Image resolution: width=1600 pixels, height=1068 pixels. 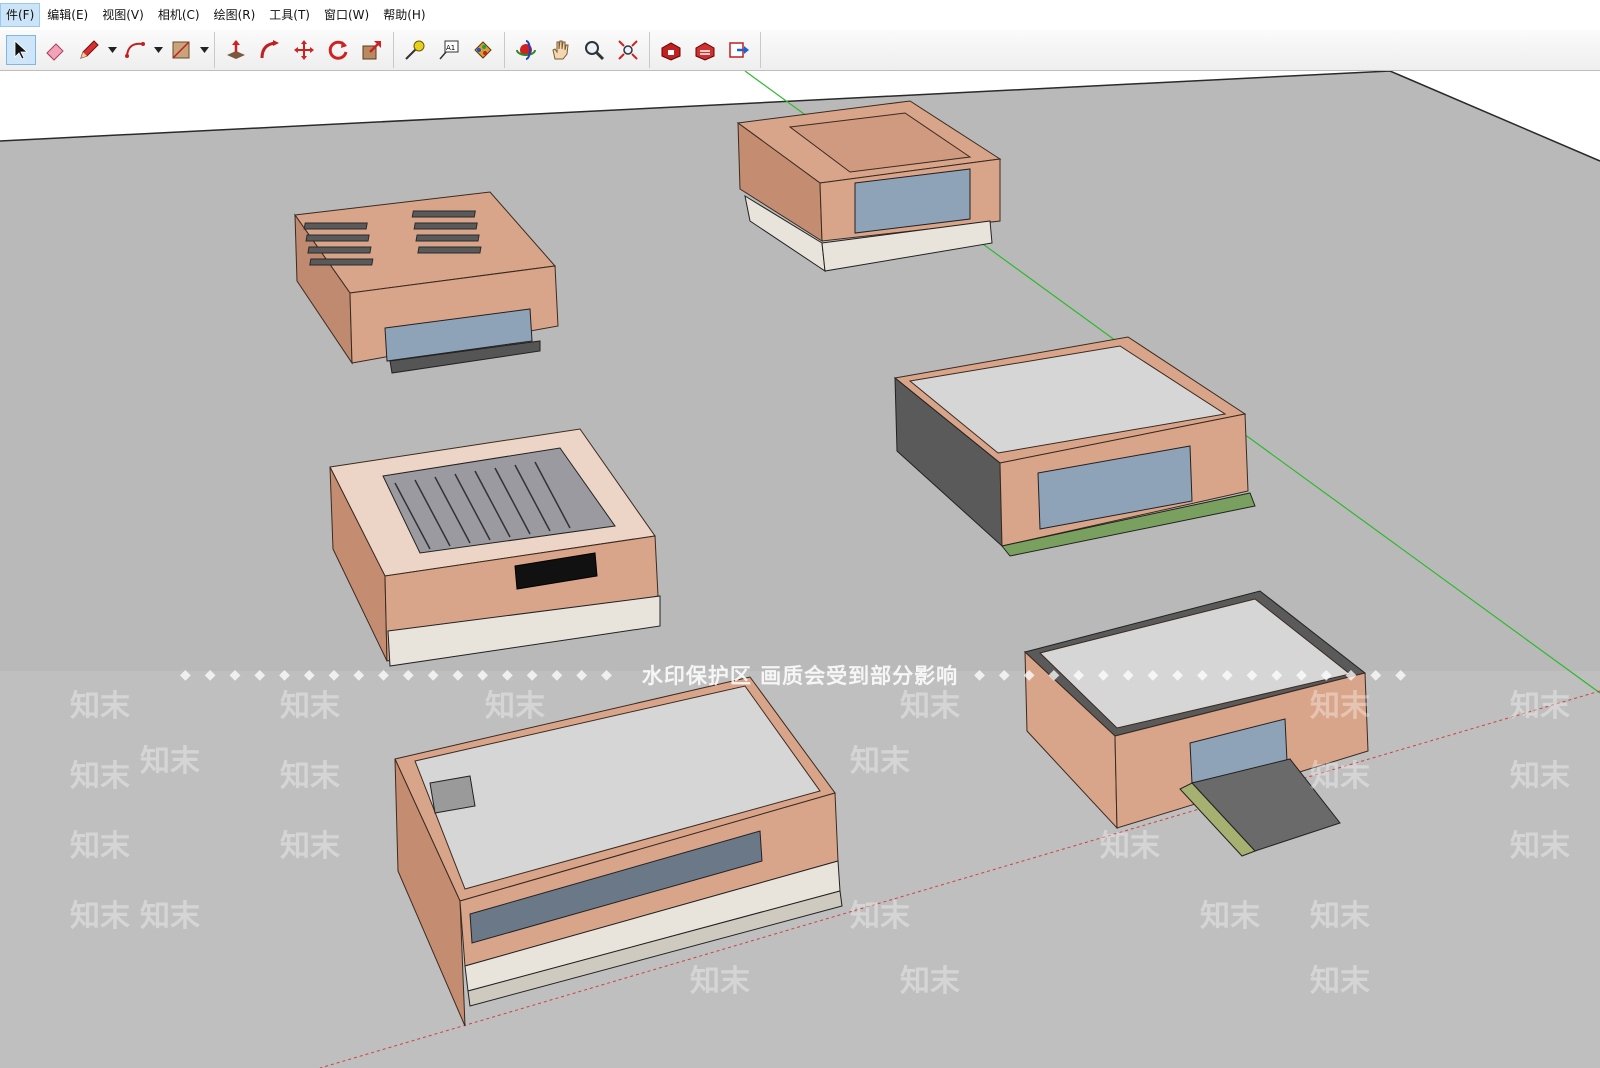 I want to click on zoom-tool-button, so click(x=594, y=50).